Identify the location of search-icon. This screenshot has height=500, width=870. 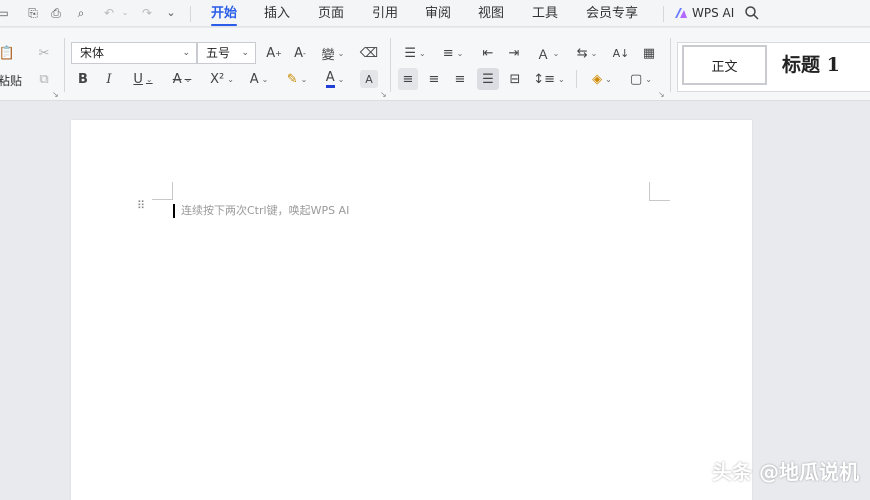
(752, 13).